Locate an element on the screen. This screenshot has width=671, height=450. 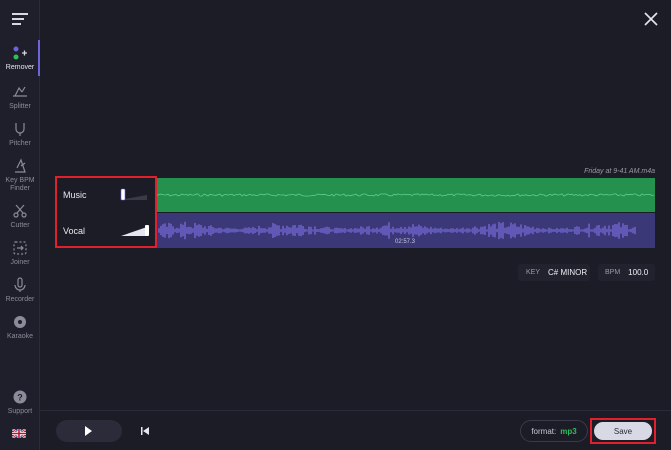
sidebar-item-recorder: Recorder is located at coordinates (20, 290).